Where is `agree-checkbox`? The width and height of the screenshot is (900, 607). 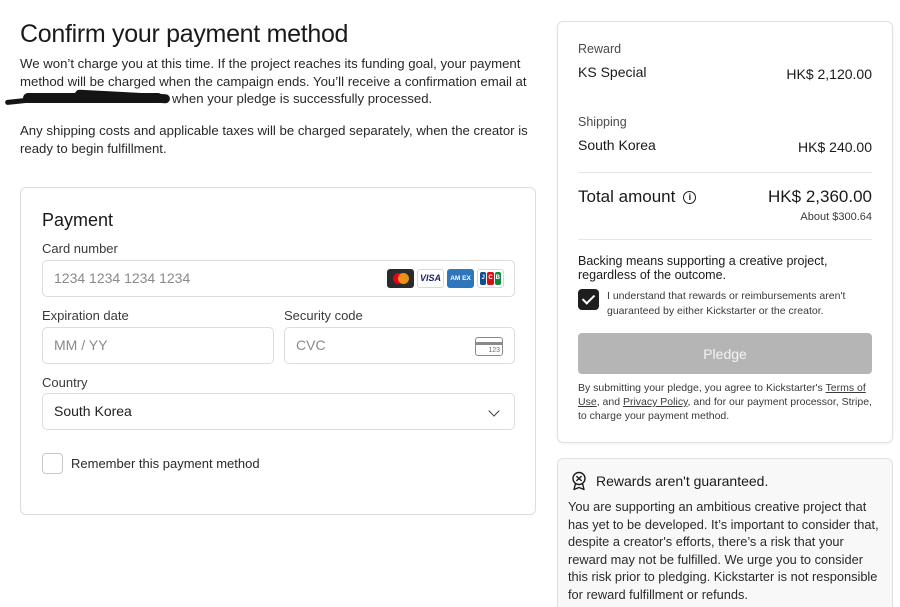
agree-checkbox is located at coordinates (588, 299).